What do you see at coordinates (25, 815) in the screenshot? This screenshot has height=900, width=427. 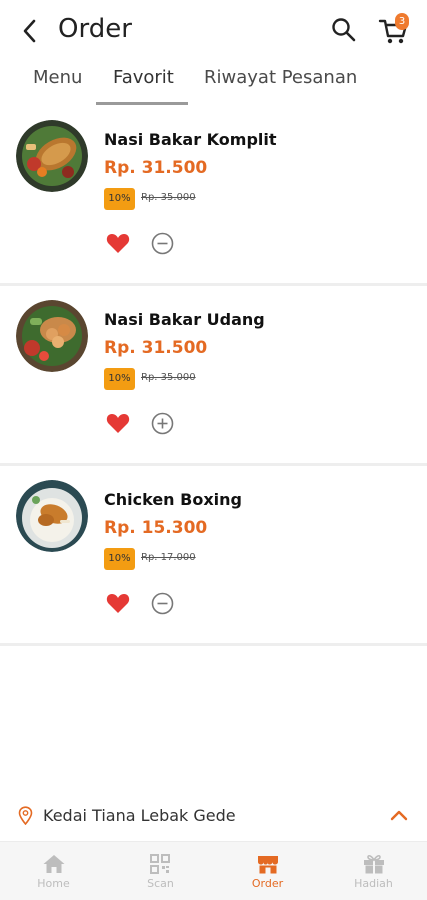 I see `location-pin-icon` at bounding box center [25, 815].